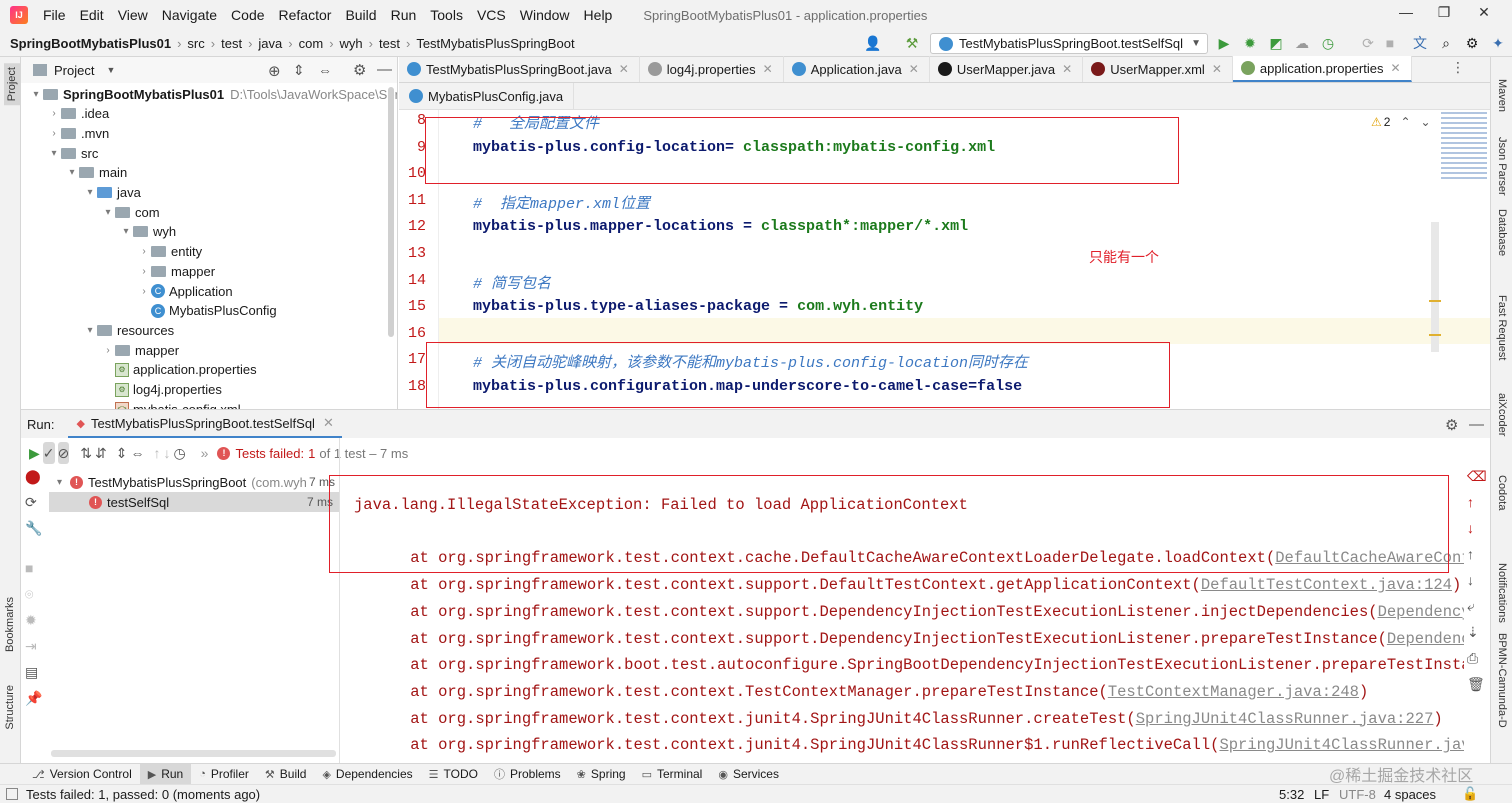  Describe the element at coordinates (491, 96) in the screenshot. I see `tab-mybatisplusconfig: MybatisPlusConfig.java` at that location.